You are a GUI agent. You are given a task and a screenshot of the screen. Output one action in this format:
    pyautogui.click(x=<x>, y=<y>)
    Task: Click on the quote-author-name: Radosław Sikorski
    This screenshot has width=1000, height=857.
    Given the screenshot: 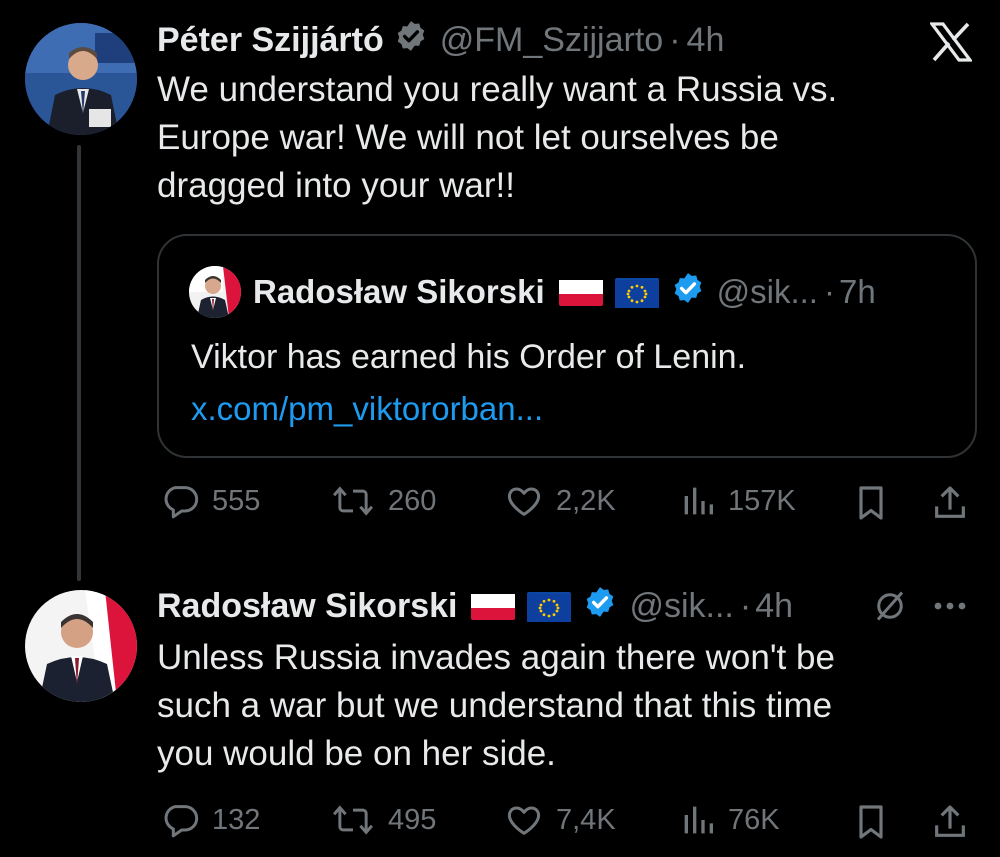 What is the action you would take?
    pyautogui.click(x=399, y=292)
    